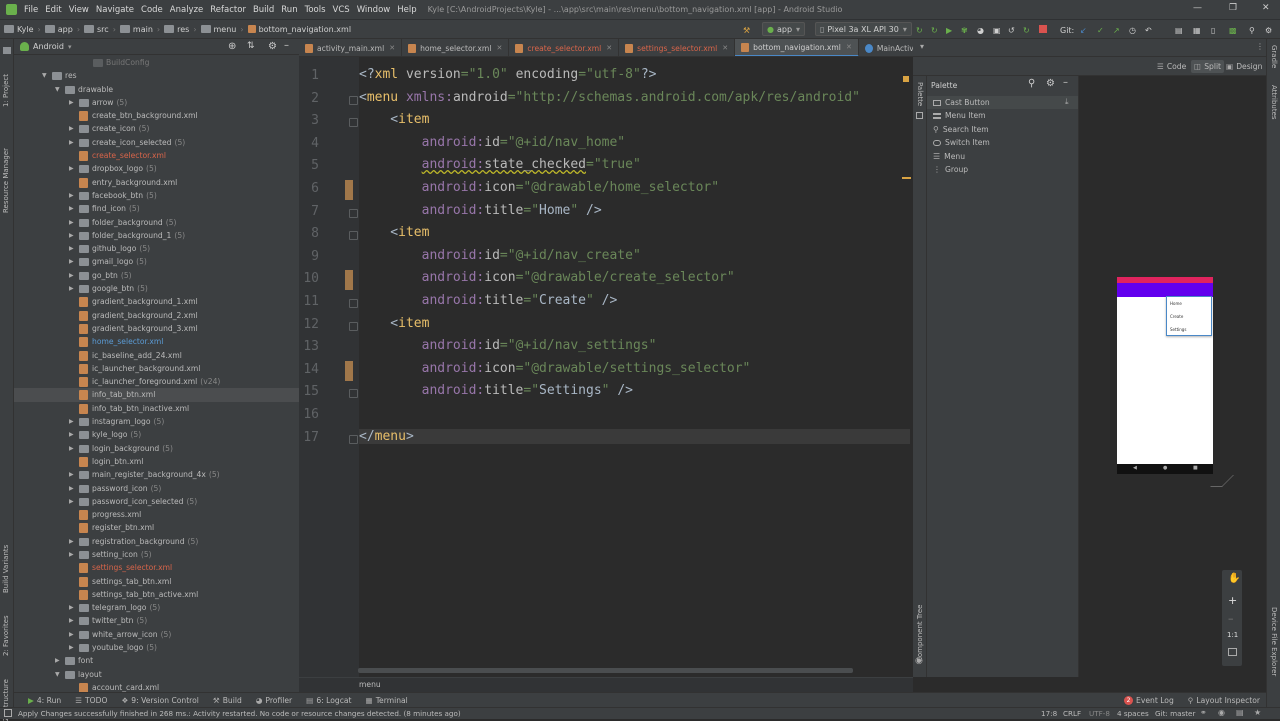 The height and width of the screenshot is (721, 1280). What do you see at coordinates (1208, 66) in the screenshot?
I see `split-mode-button: ◫ Split` at bounding box center [1208, 66].